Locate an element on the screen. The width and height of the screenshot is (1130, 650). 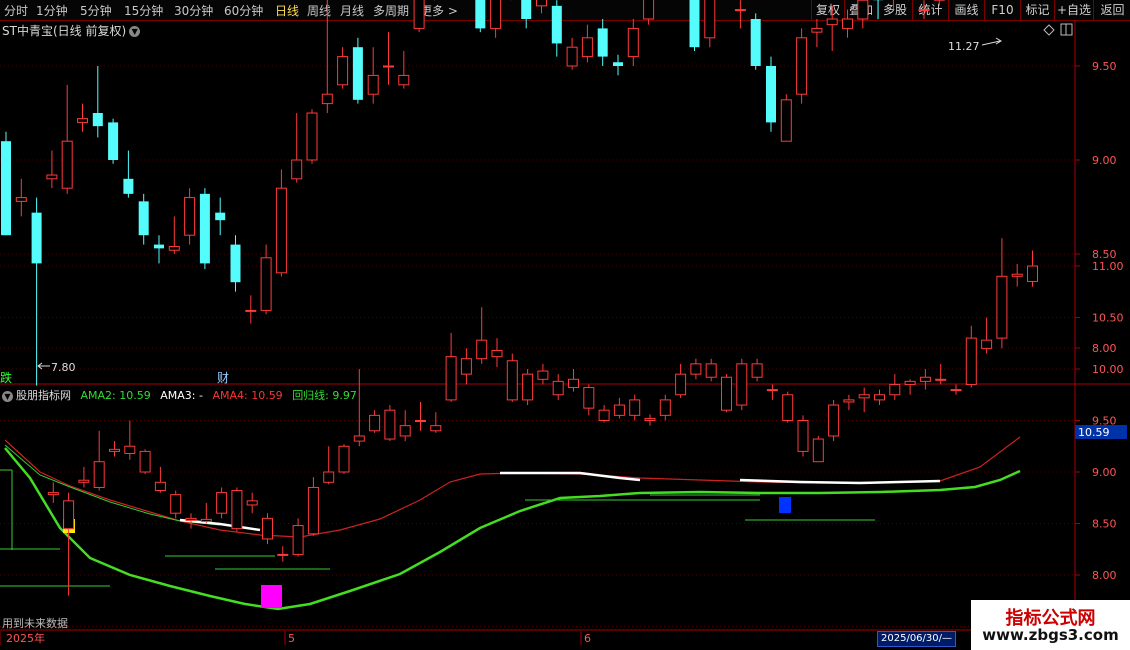
high-price-label: 11.27 is located at coordinates (964, 46).